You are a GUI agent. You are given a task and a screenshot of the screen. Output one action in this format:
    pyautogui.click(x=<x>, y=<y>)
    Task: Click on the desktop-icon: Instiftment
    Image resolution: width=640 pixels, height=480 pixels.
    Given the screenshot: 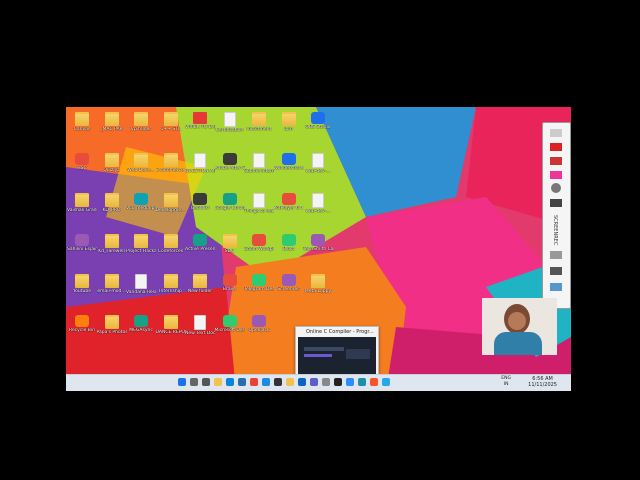 What is the action you would take?
    pyautogui.click(x=259, y=122)
    